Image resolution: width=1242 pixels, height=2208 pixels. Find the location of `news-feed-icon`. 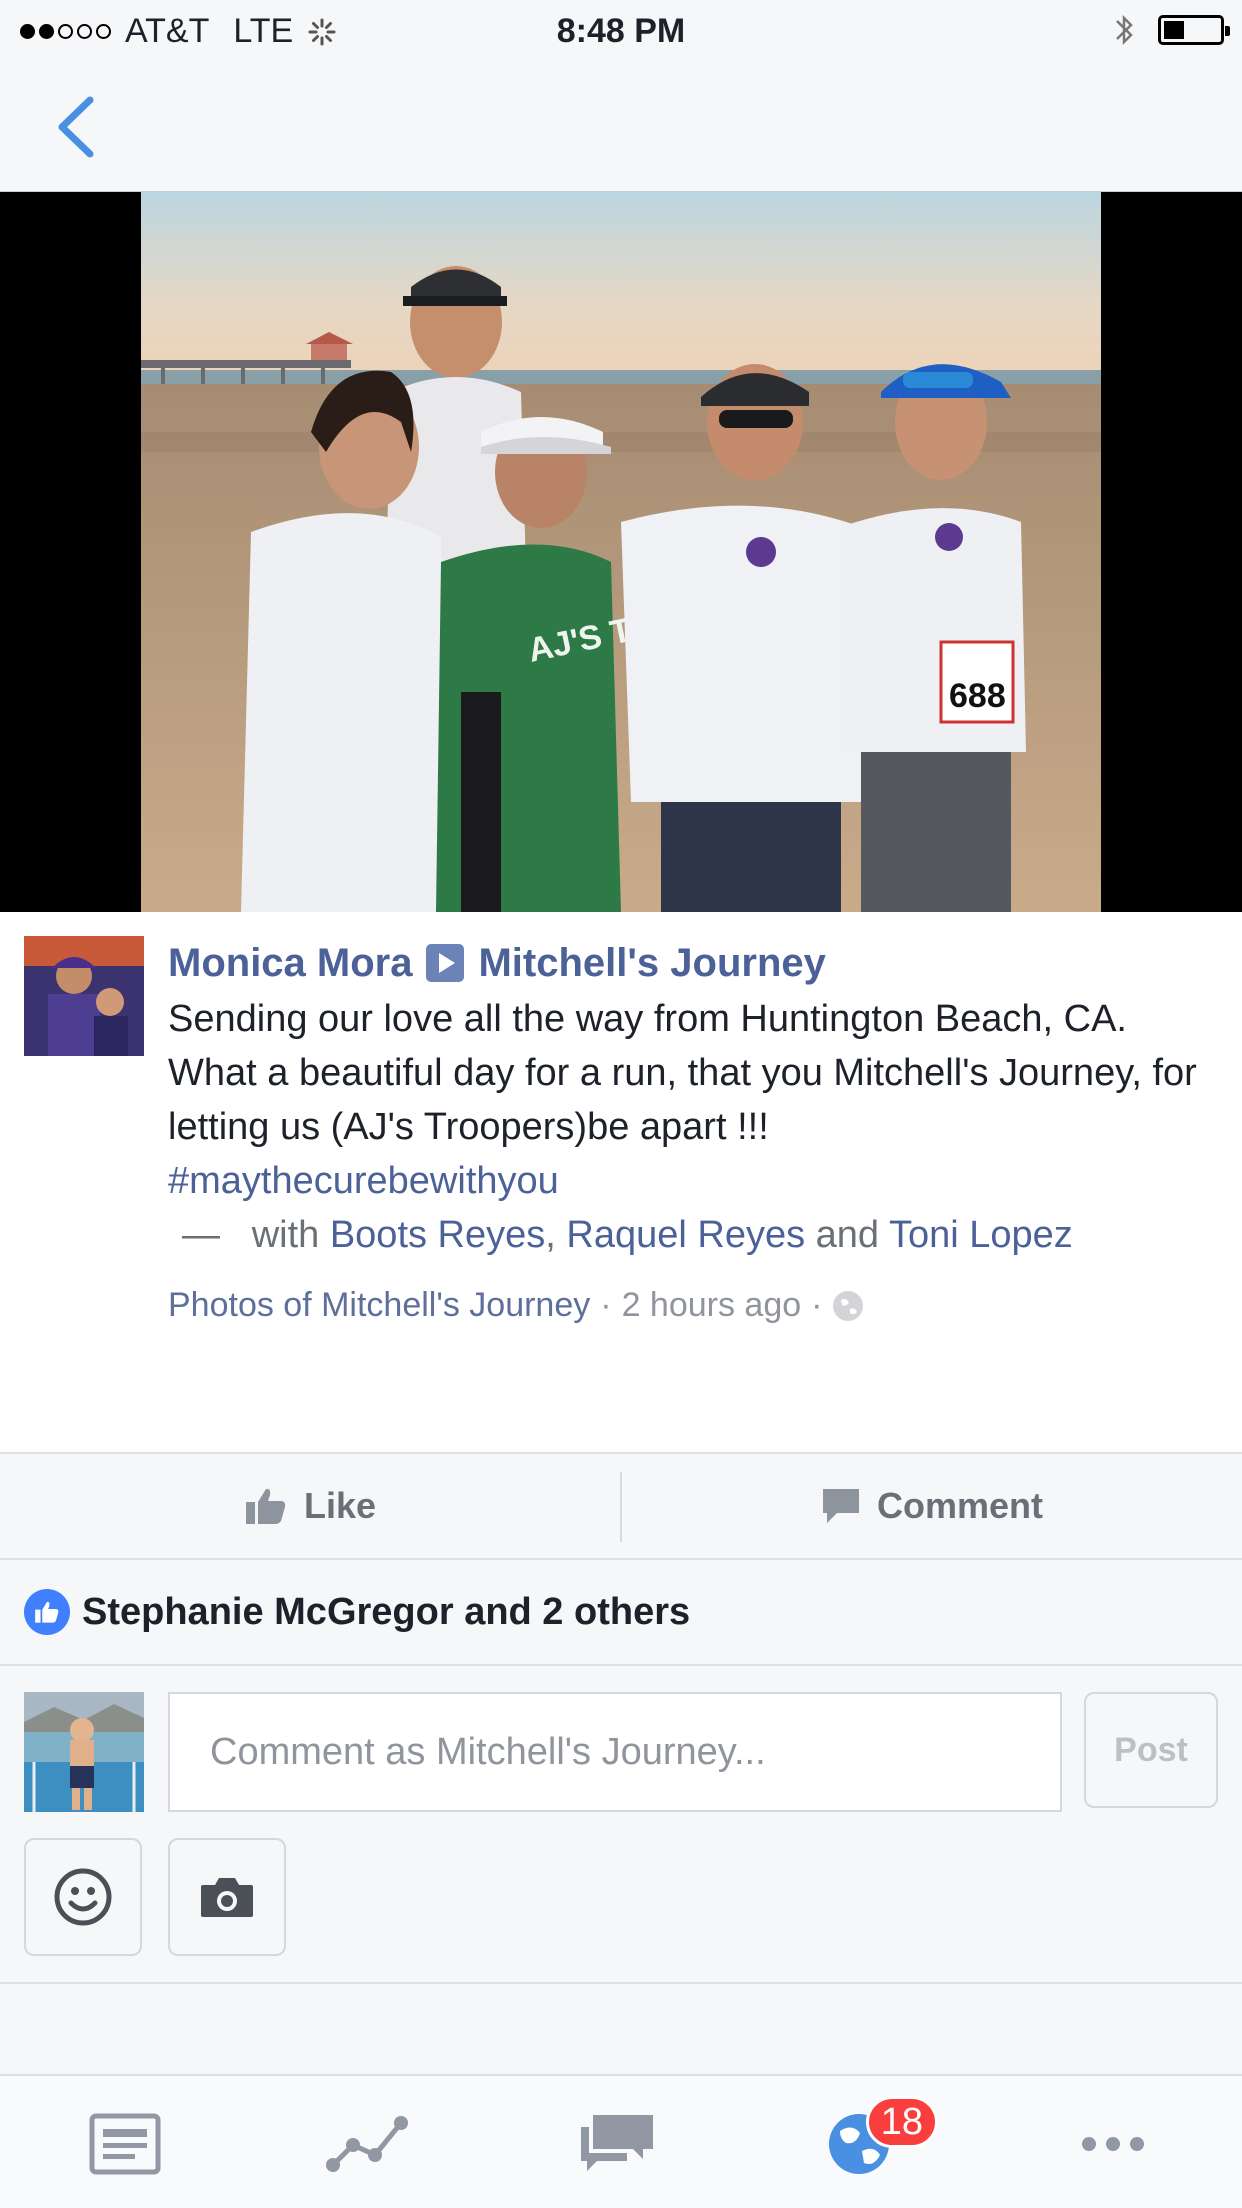

news-feed-icon is located at coordinates (125, 2144).